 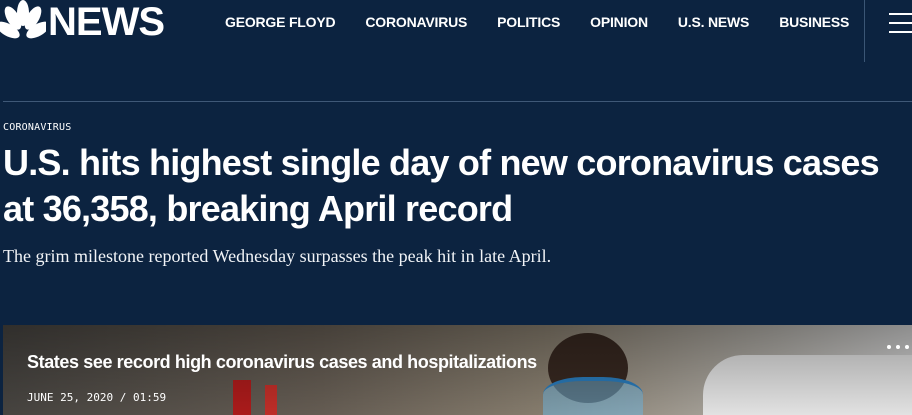 I want to click on nav-item-politics: POLITICS, so click(x=528, y=22).